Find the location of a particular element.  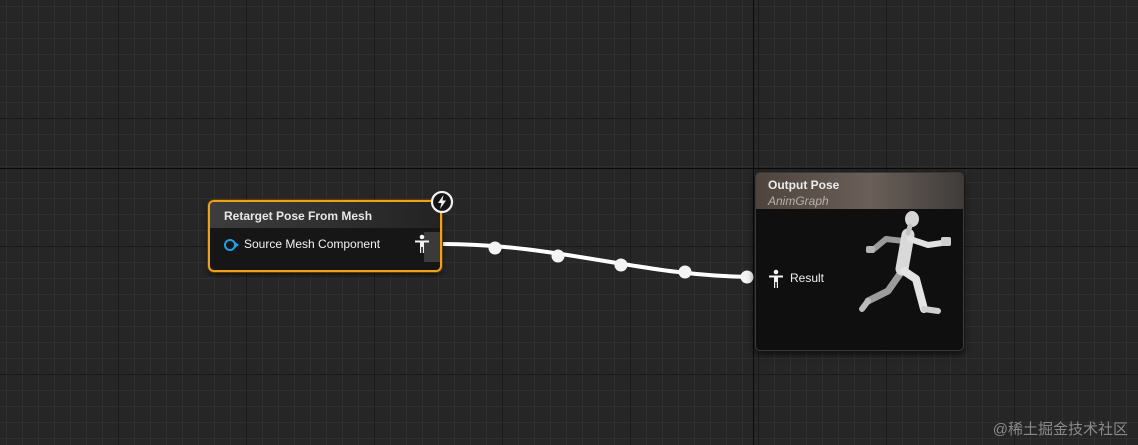

source-mesh-row: Source Mesh Component is located at coordinates (325, 245).